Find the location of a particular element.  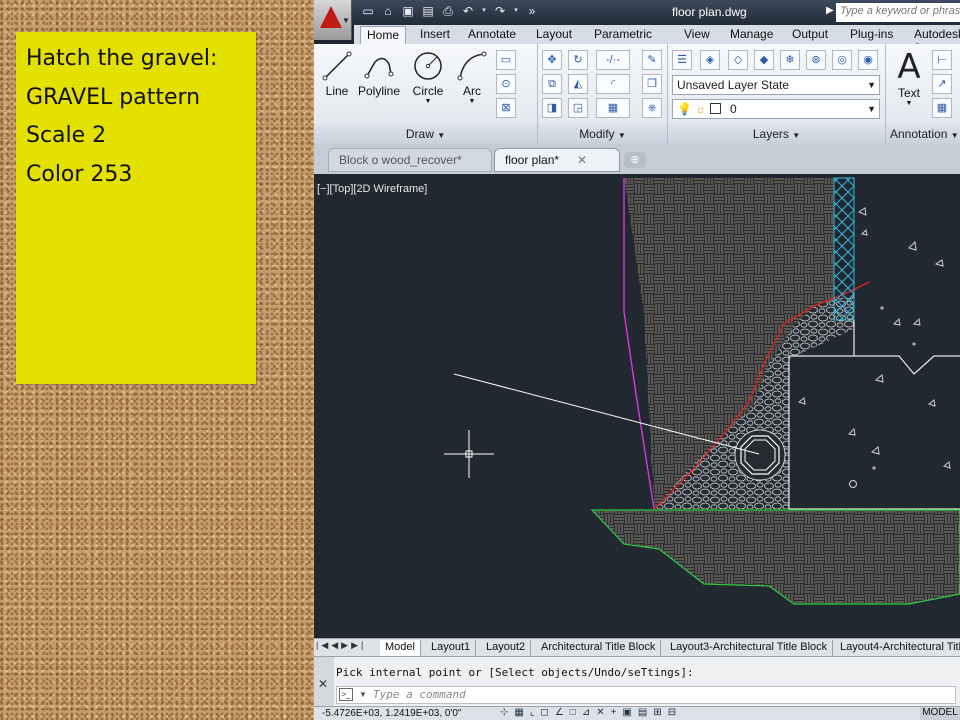

layer-isolate-icon: ◆ is located at coordinates (764, 60).